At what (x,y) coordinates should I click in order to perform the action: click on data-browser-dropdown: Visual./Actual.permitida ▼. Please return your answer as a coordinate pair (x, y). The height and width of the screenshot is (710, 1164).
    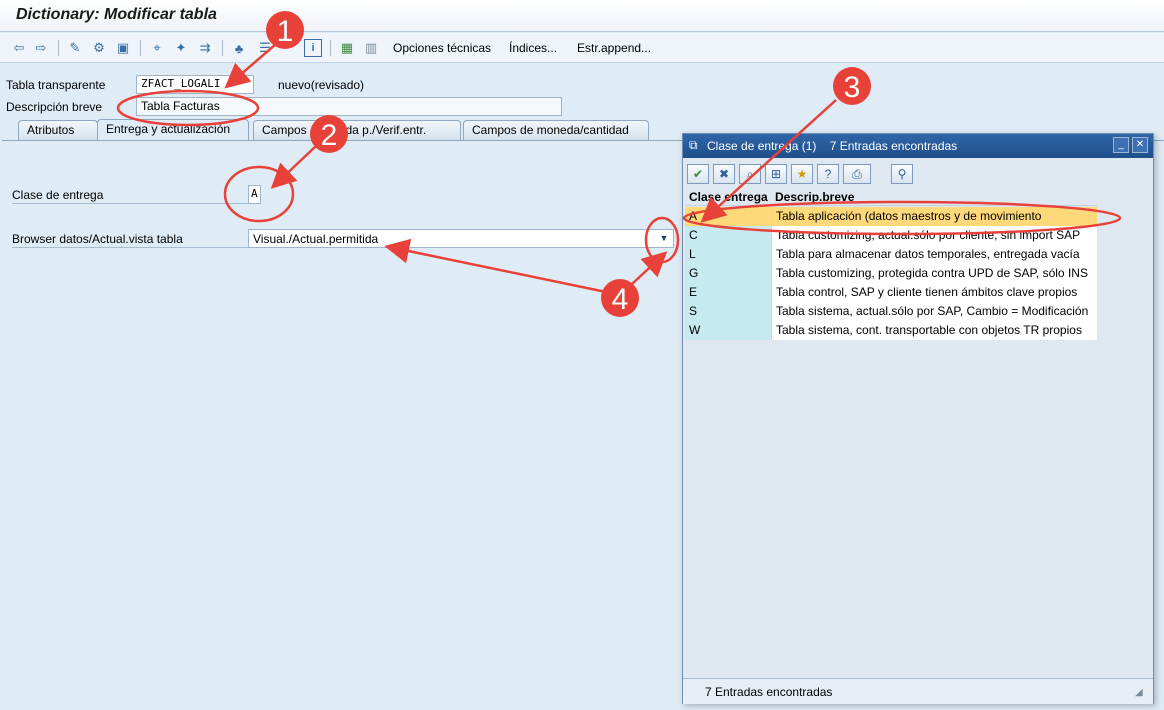
    Looking at the image, I should click on (461, 238).